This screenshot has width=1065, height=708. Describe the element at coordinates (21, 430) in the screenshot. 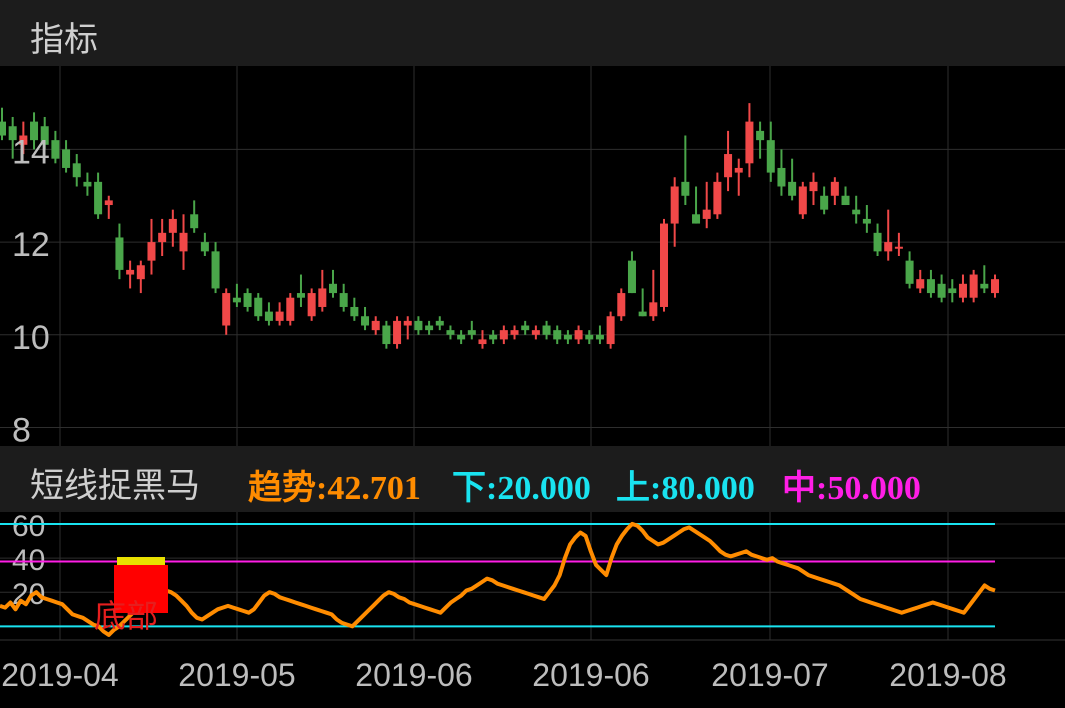

I see `price-y-tick-label: 8` at that location.